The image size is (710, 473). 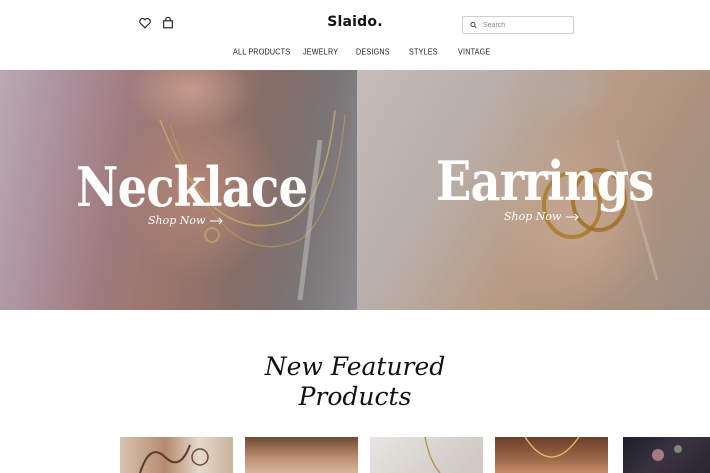 I want to click on hero-title-earrings: Earrings, so click(x=545, y=181).